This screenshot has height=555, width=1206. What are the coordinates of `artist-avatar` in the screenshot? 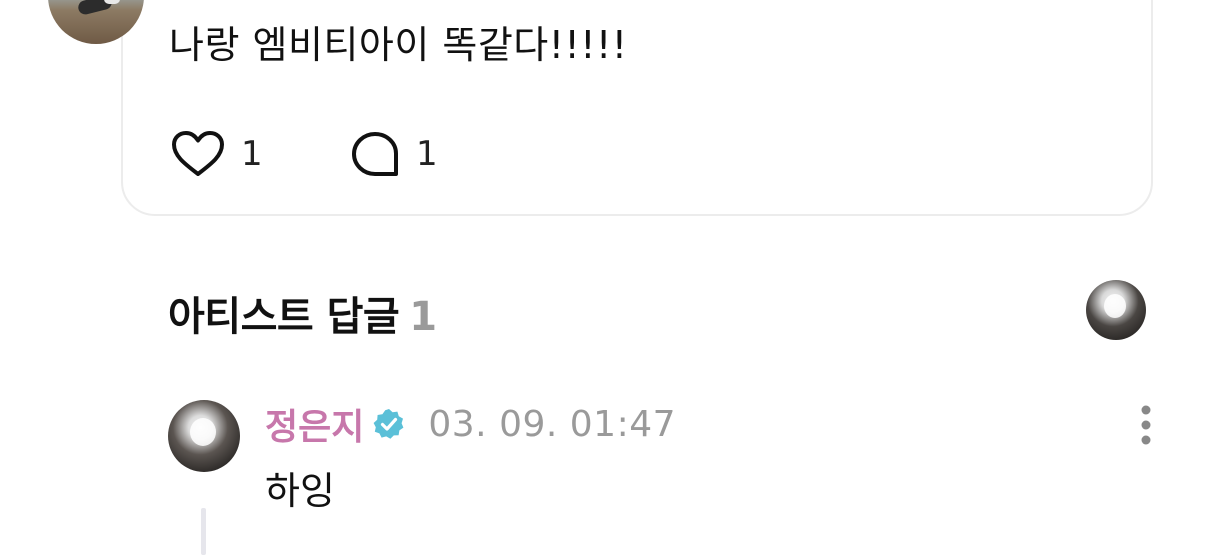 It's located at (1116, 310).